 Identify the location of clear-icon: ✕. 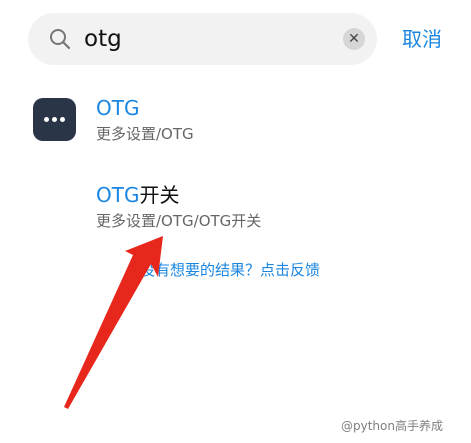
(354, 39).